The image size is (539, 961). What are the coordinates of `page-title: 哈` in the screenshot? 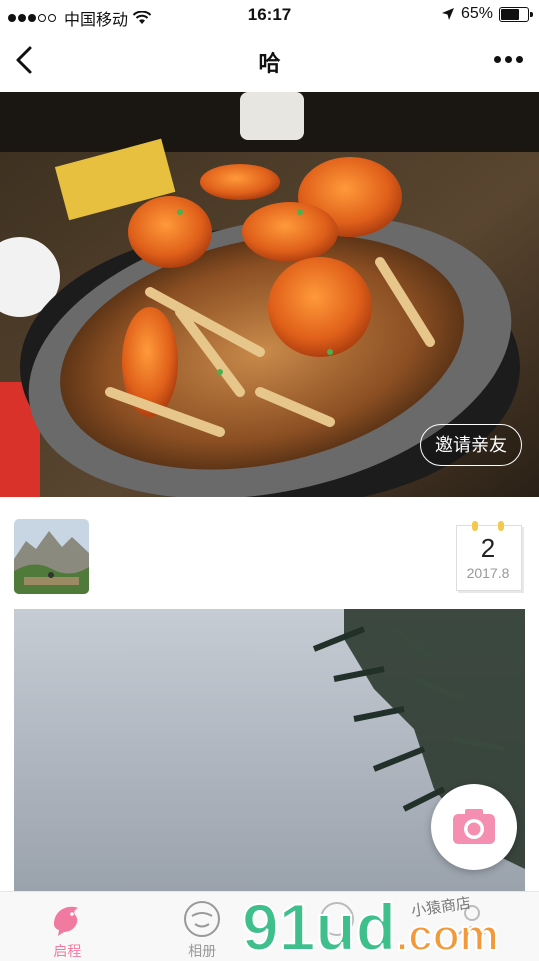 It's located at (269, 63).